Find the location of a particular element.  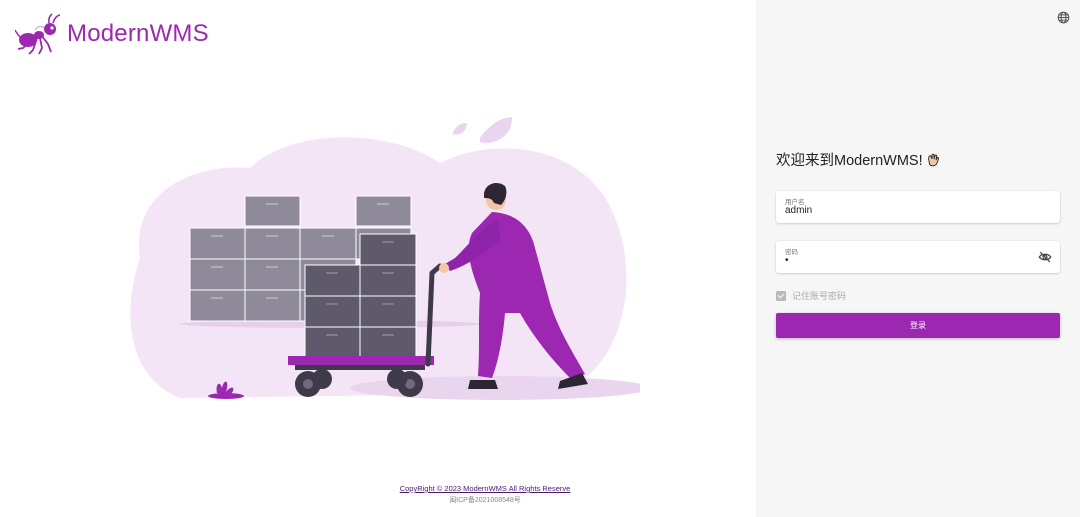

username-input is located at coordinates (905, 210).